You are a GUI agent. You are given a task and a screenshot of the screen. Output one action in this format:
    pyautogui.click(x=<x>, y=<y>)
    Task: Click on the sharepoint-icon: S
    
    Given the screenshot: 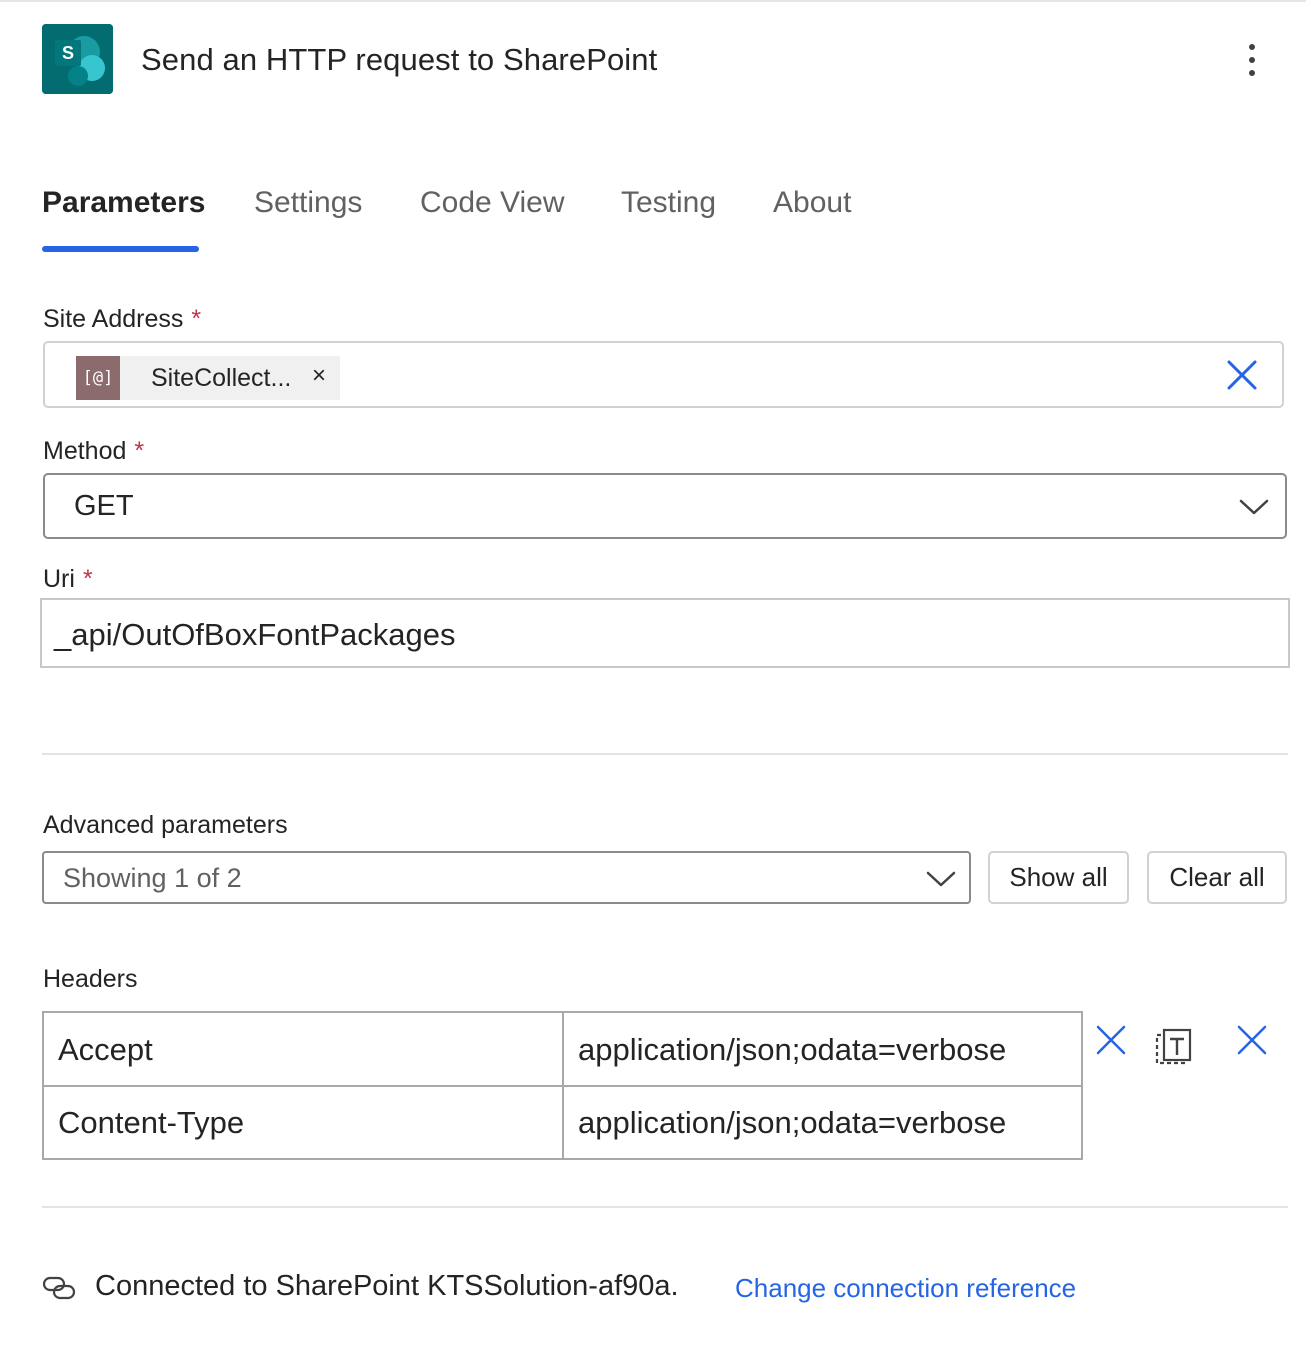 What is the action you would take?
    pyautogui.click(x=77, y=59)
    